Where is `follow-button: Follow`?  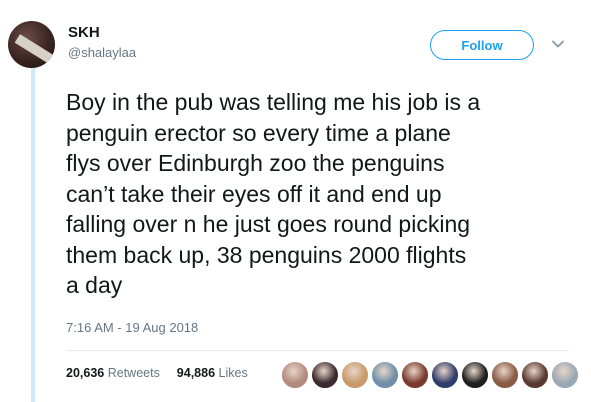
follow-button: Follow is located at coordinates (482, 45).